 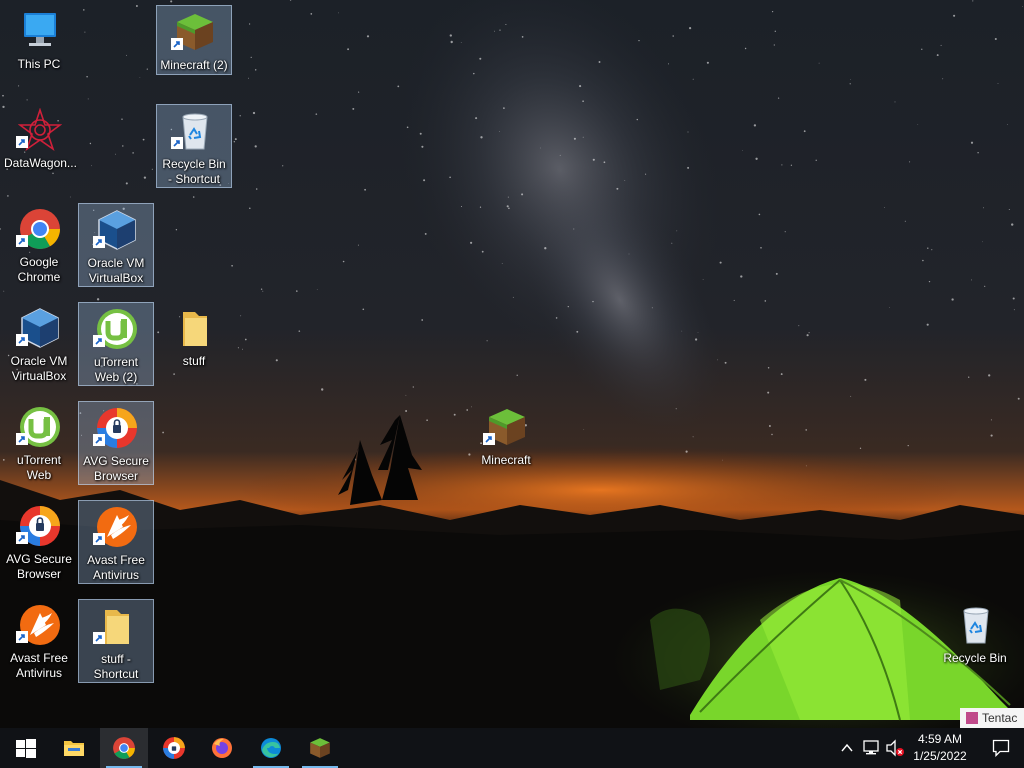 I want to click on desktop-icon-avg-secure-browser: AVG Secure Browser, so click(x=39, y=540).